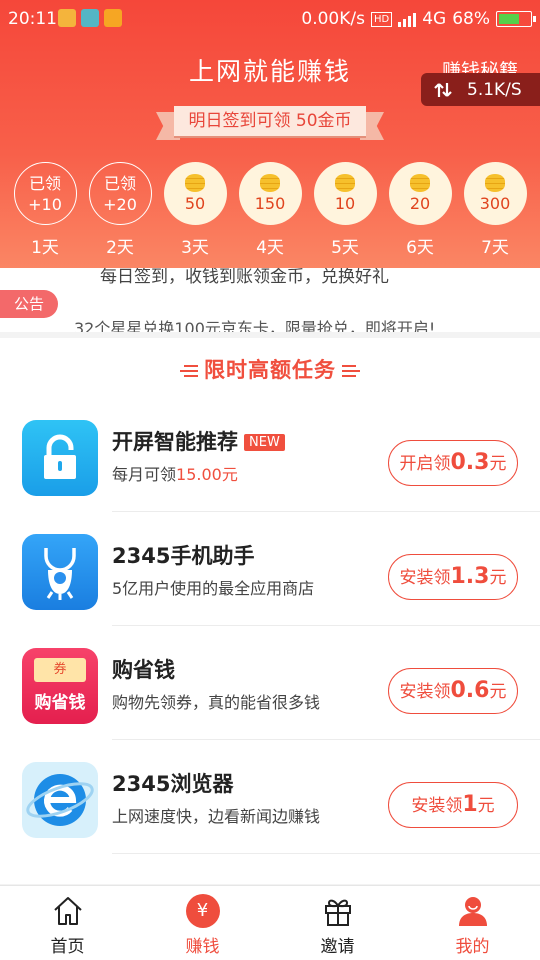 This screenshot has height=960, width=540. I want to click on task-amount: 15.00元, so click(207, 474).